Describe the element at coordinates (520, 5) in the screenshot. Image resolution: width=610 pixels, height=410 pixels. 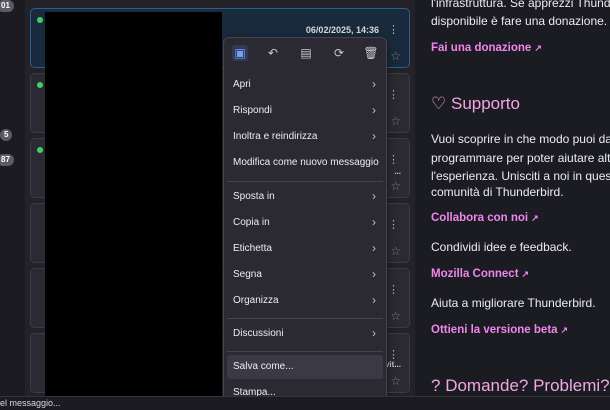
I see `info-text: l'infrastruttura. Se apprezzi Thunde` at that location.